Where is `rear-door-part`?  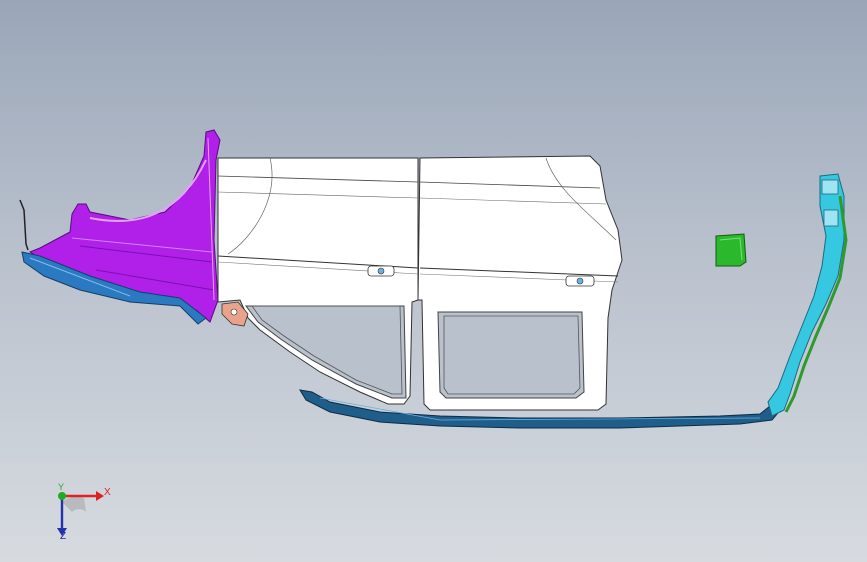
rear-door-part is located at coordinates (520, 283).